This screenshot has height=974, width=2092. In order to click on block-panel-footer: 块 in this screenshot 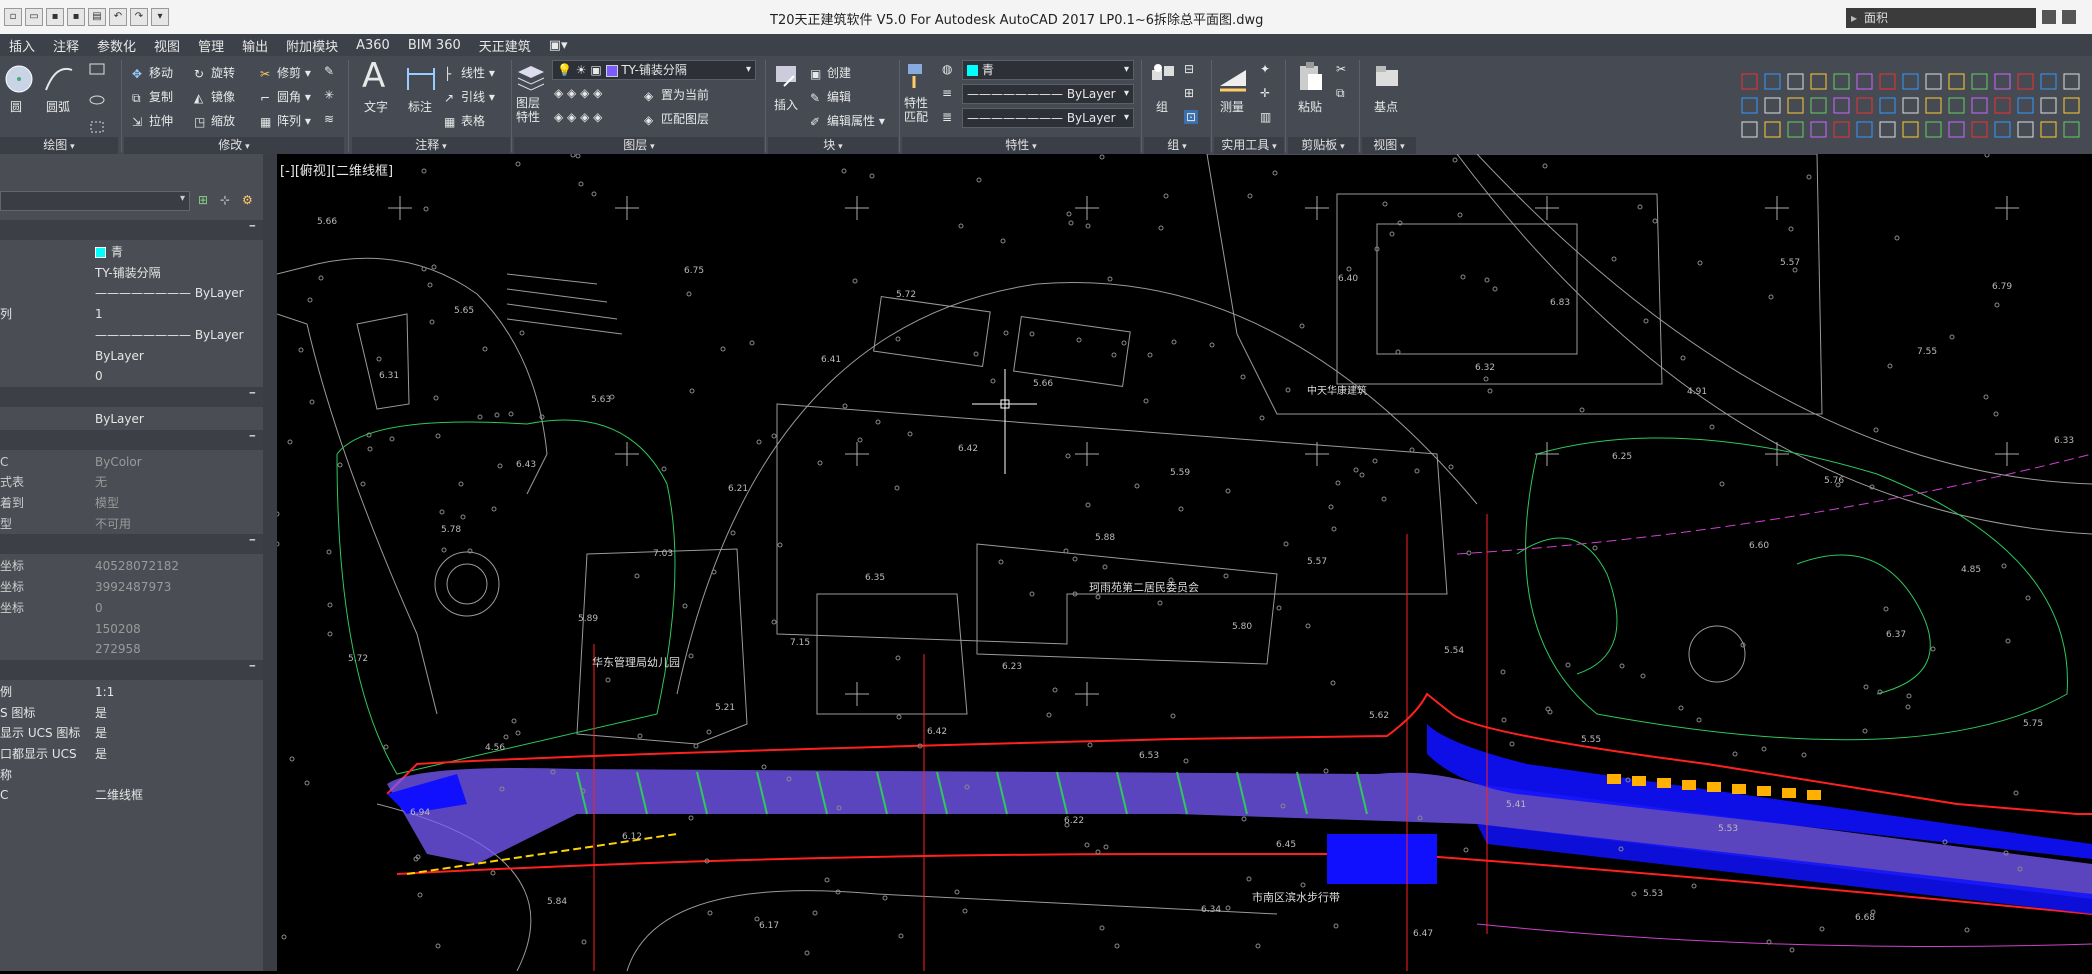, I will do `click(833, 145)`.